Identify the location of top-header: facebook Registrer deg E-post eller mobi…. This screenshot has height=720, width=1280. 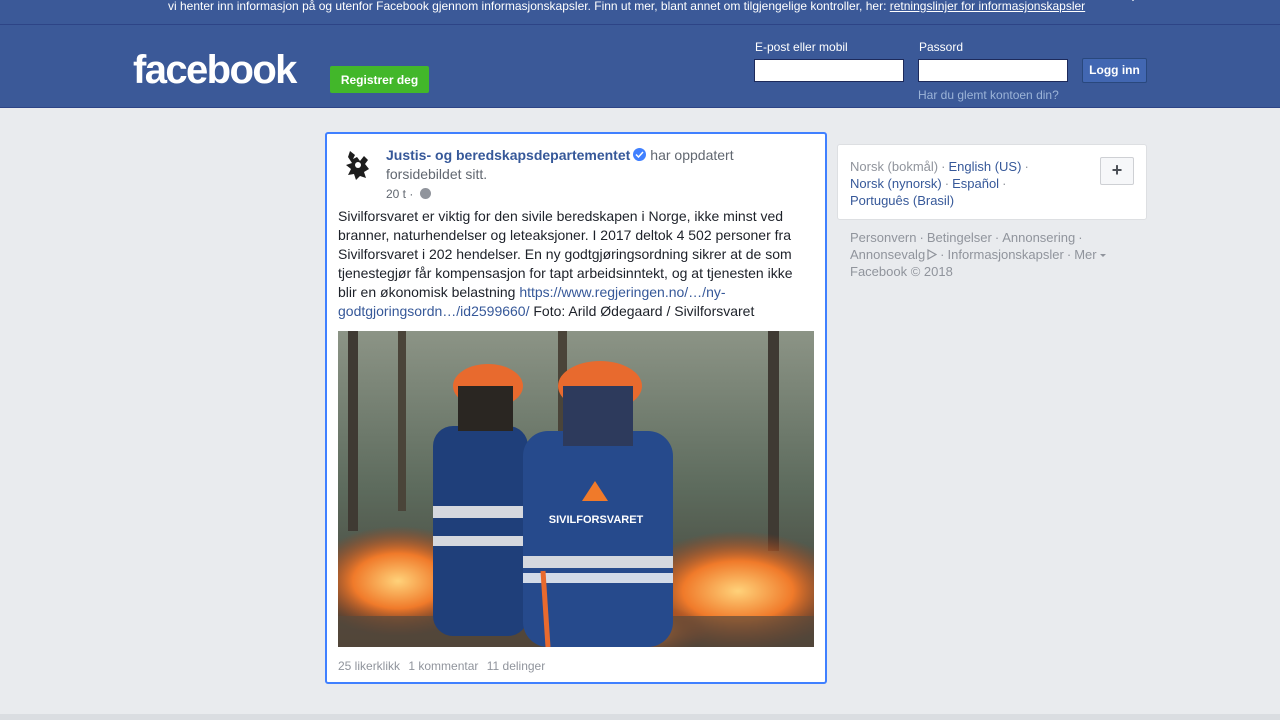
(640, 66).